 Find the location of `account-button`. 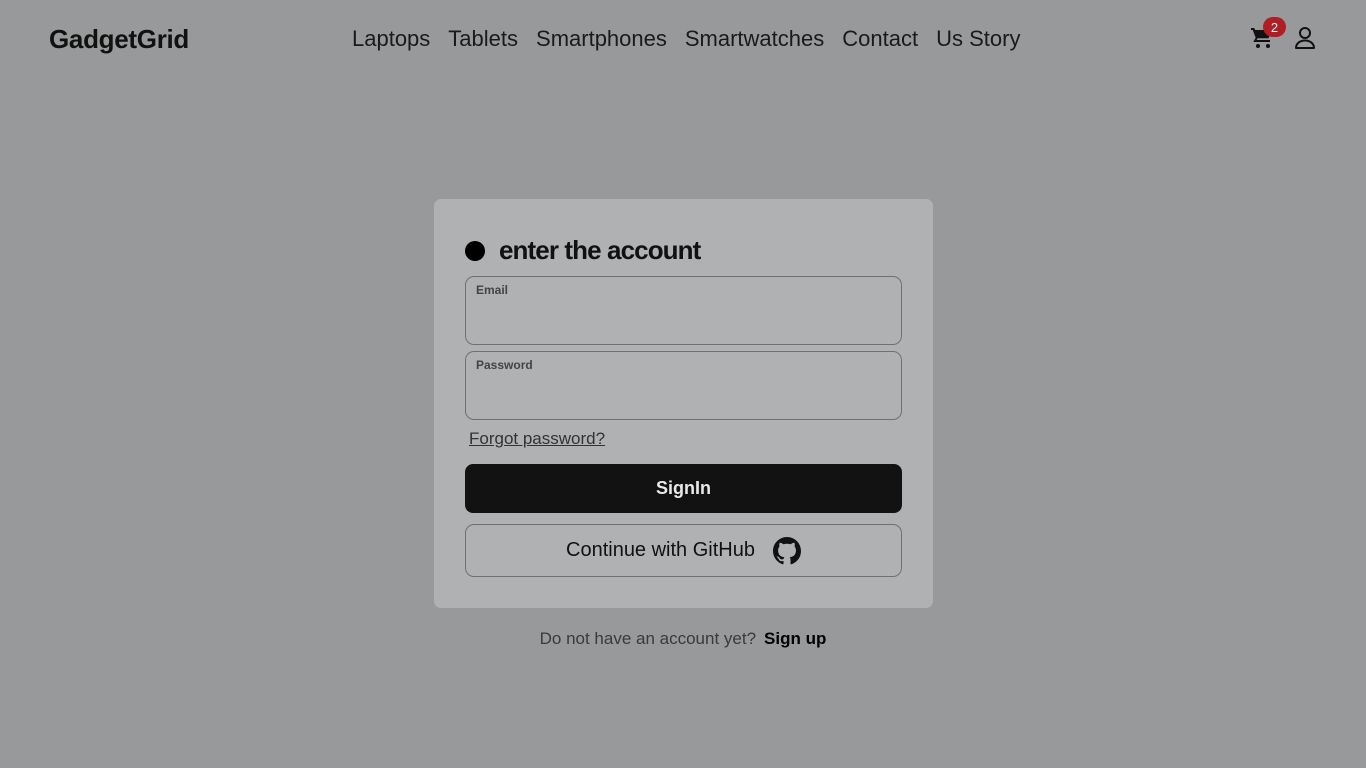

account-button is located at coordinates (1305, 38).